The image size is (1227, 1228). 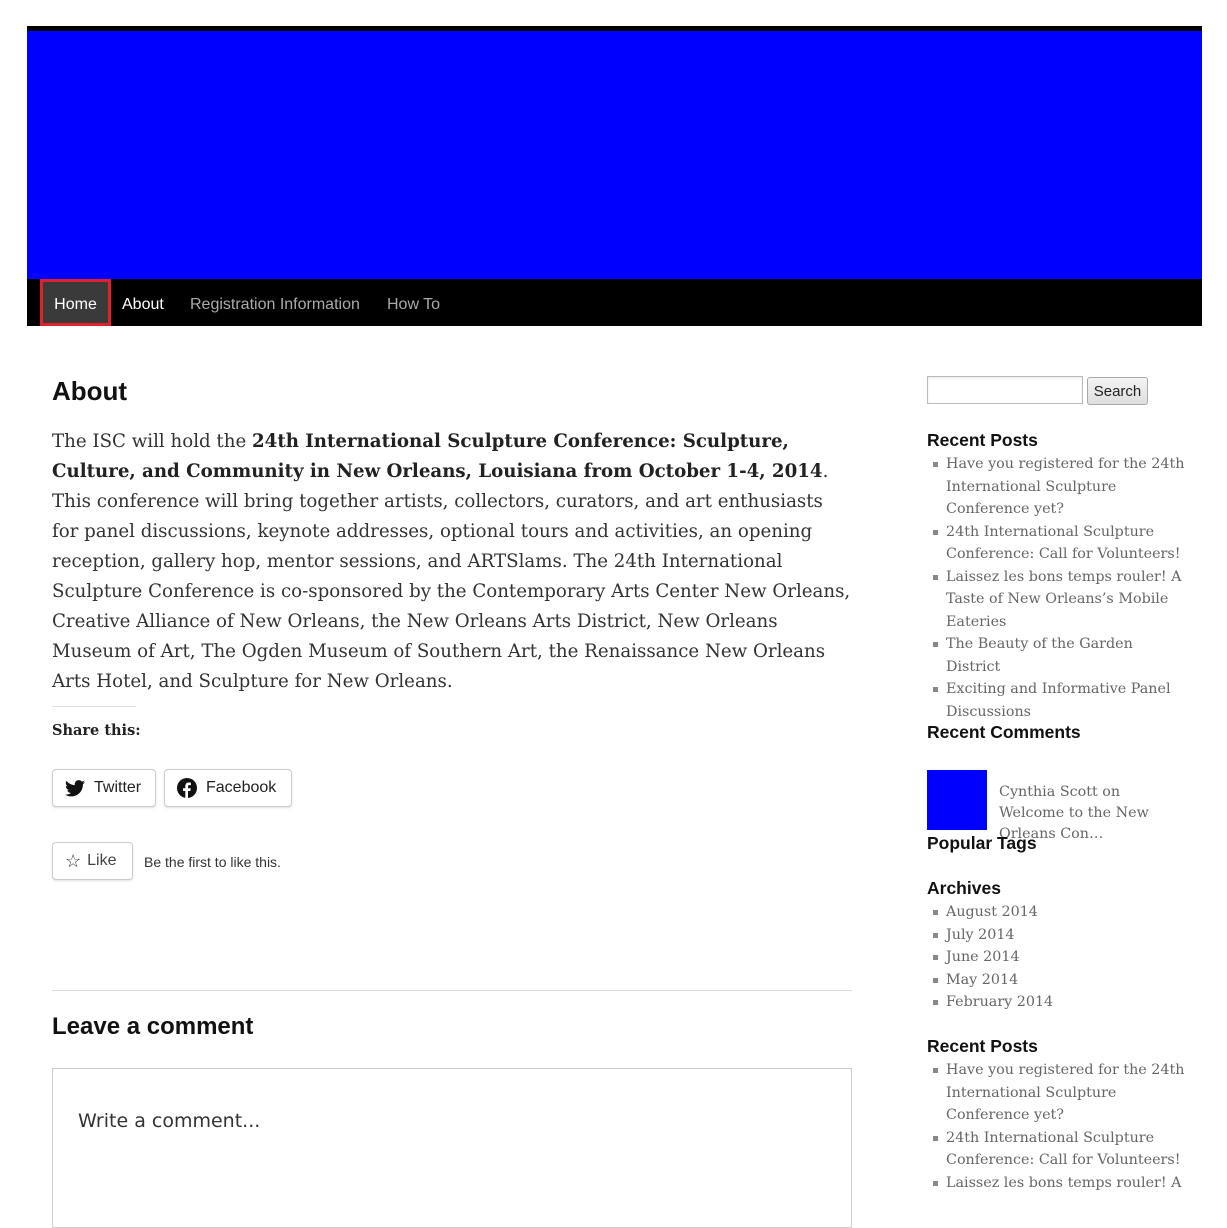 What do you see at coordinates (1057, 912) in the screenshot?
I see `archive-link: August 2014` at bounding box center [1057, 912].